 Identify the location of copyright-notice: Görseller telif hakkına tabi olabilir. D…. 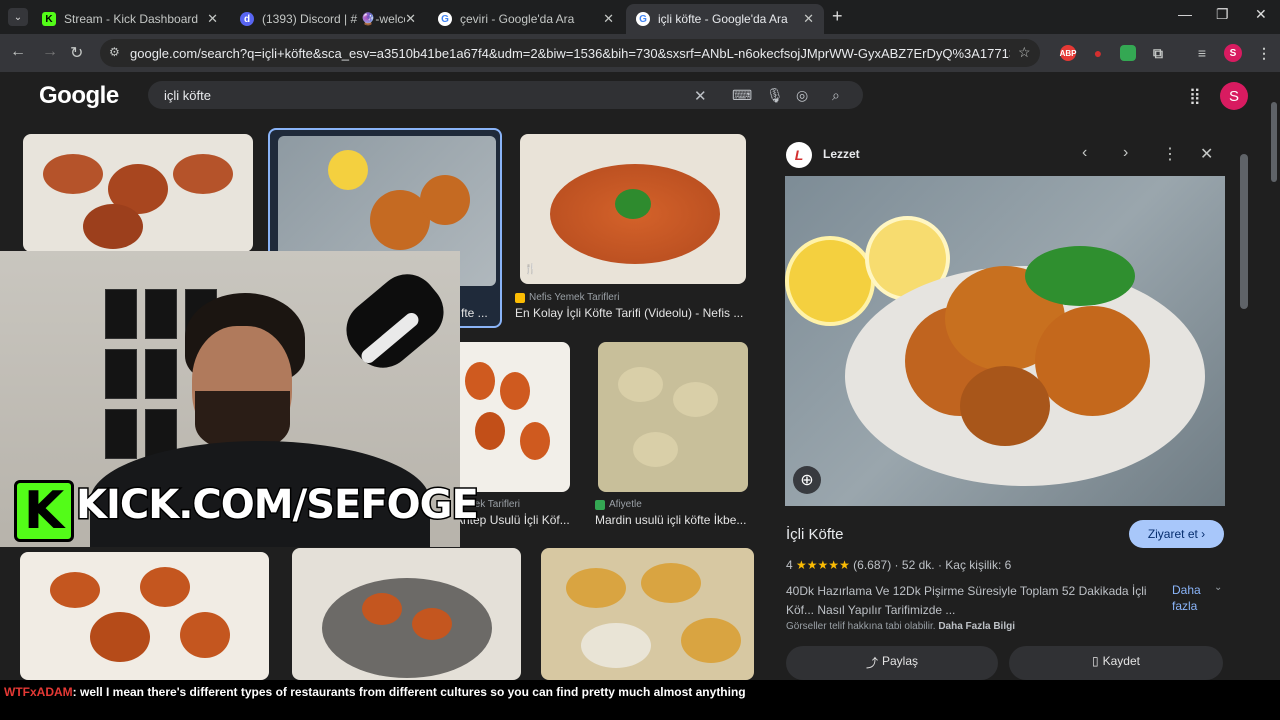
(900, 626).